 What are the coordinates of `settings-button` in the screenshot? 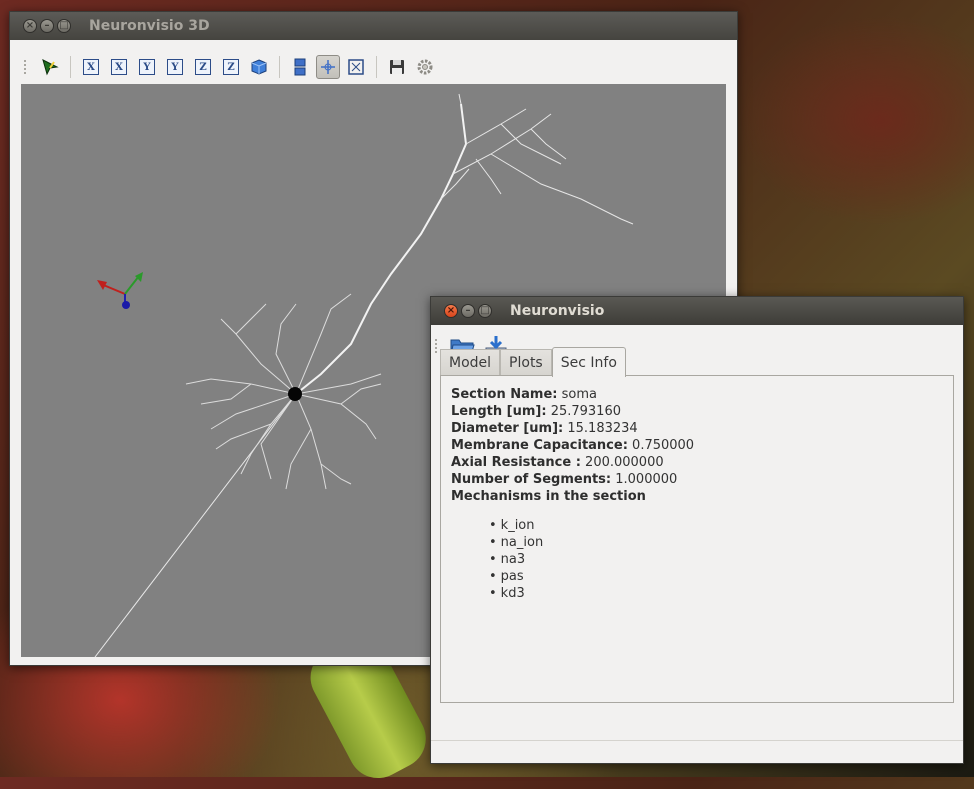 It's located at (425, 67).